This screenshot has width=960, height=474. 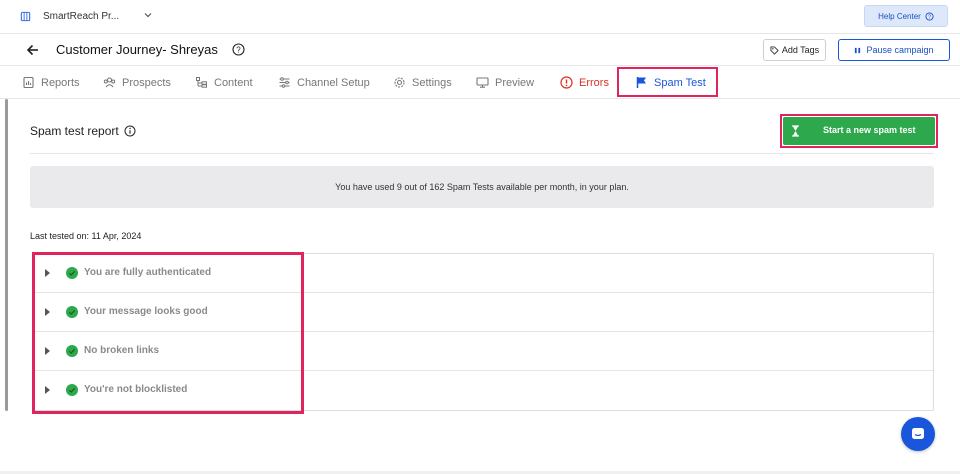 I want to click on top-bar: SmartReach Pr... Help Center ?, so click(x=480, y=17).